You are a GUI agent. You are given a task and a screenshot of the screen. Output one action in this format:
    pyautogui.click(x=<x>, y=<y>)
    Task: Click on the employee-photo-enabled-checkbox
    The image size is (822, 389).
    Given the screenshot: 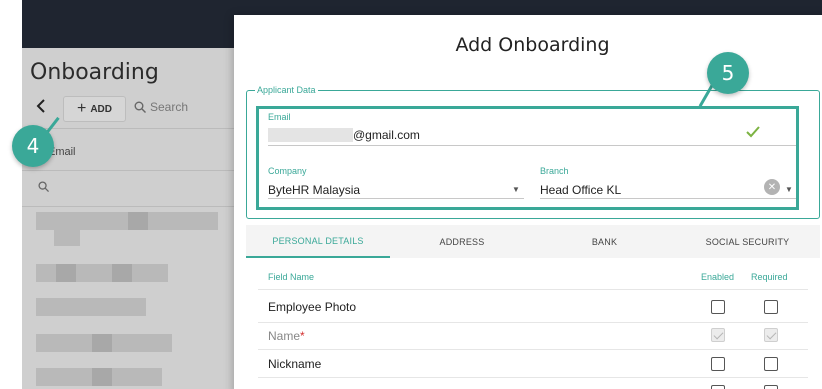 What is the action you would take?
    pyautogui.click(x=718, y=307)
    